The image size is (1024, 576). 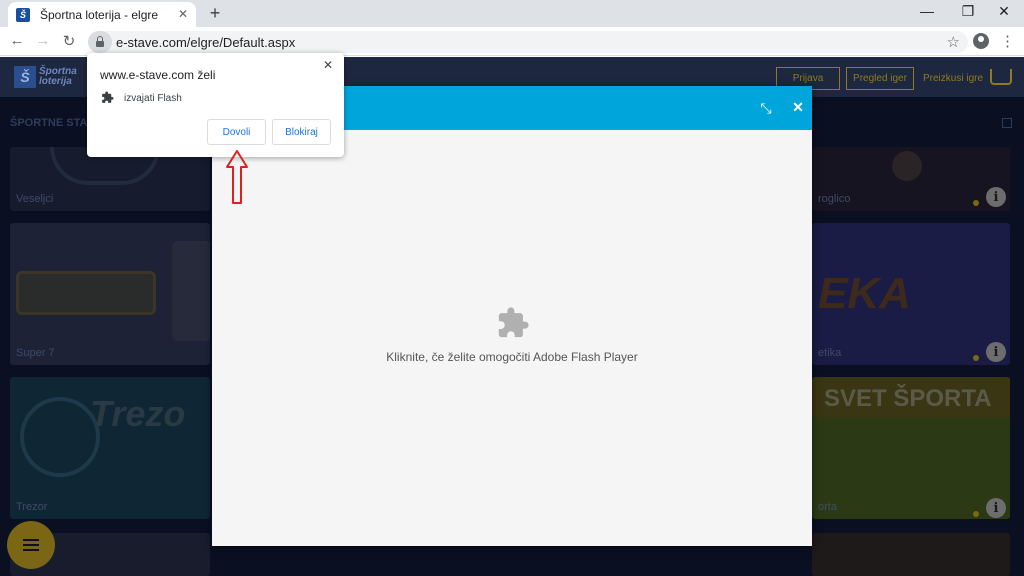 I want to click on url-text: e-stave.com/elgre/Default.aspx, so click(x=206, y=42).